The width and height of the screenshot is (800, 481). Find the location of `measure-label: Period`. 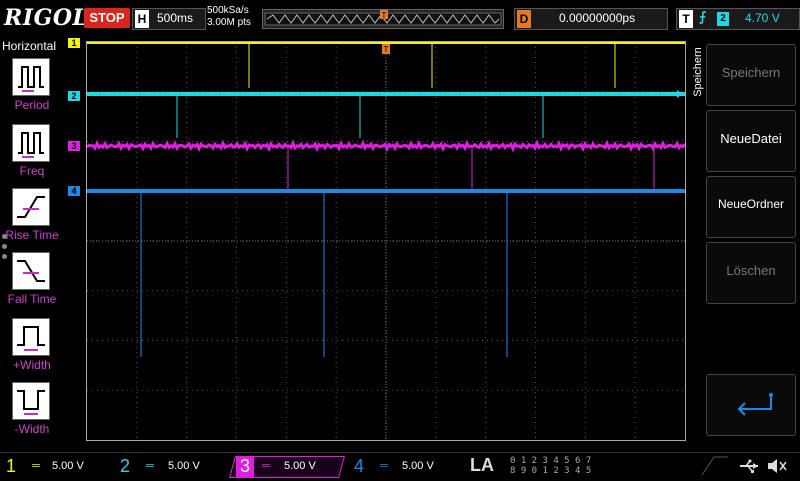

measure-label: Period is located at coordinates (32, 105).